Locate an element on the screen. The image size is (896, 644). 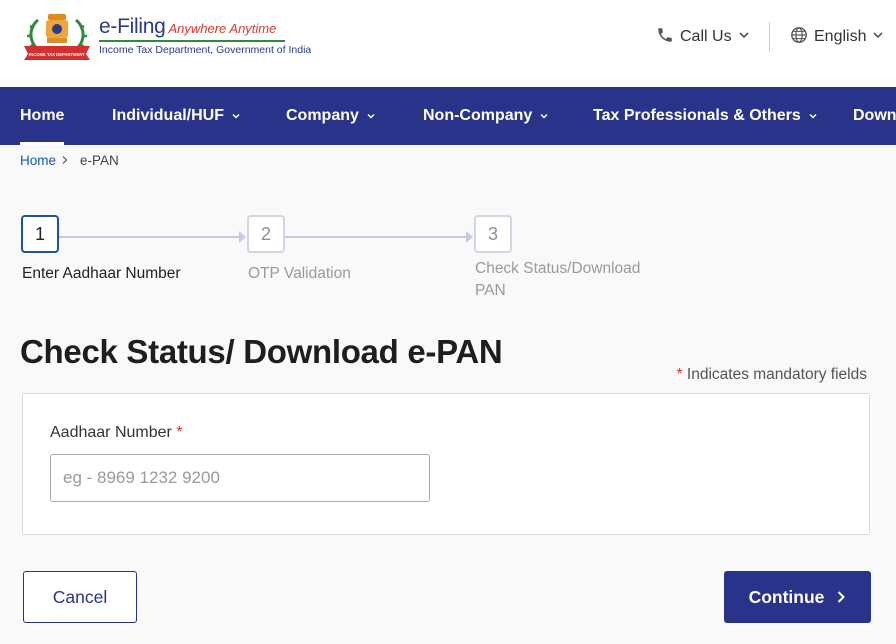
step-2-indicator: 2 is located at coordinates (266, 234).